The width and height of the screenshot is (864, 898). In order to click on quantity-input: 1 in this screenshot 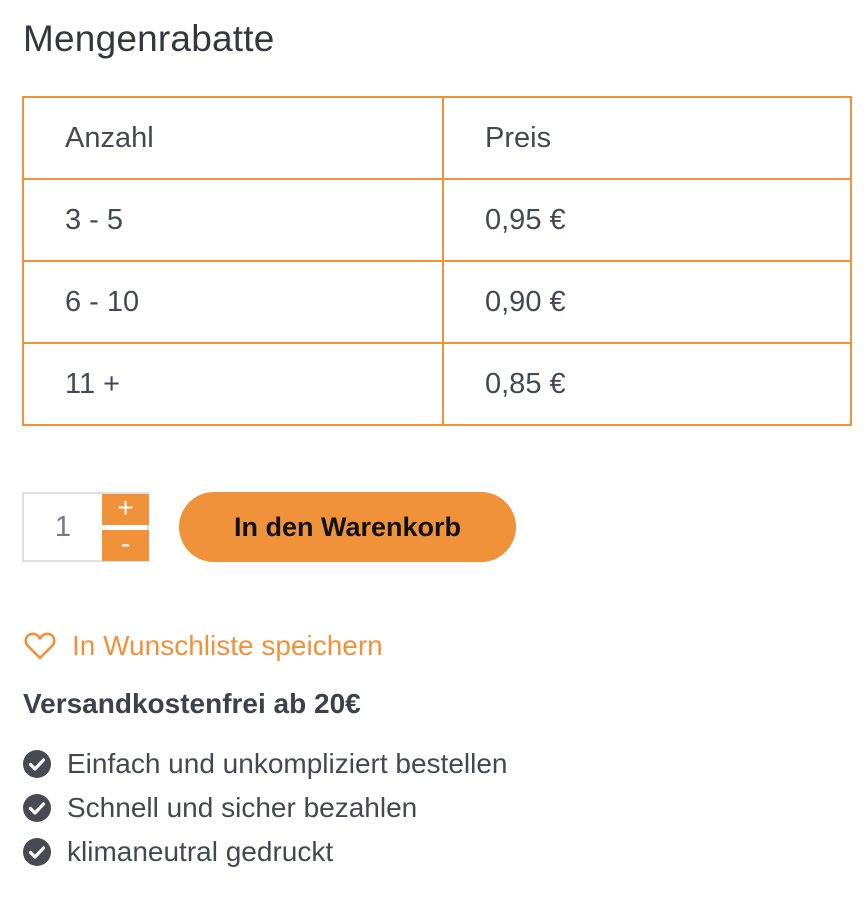, I will do `click(63, 527)`.